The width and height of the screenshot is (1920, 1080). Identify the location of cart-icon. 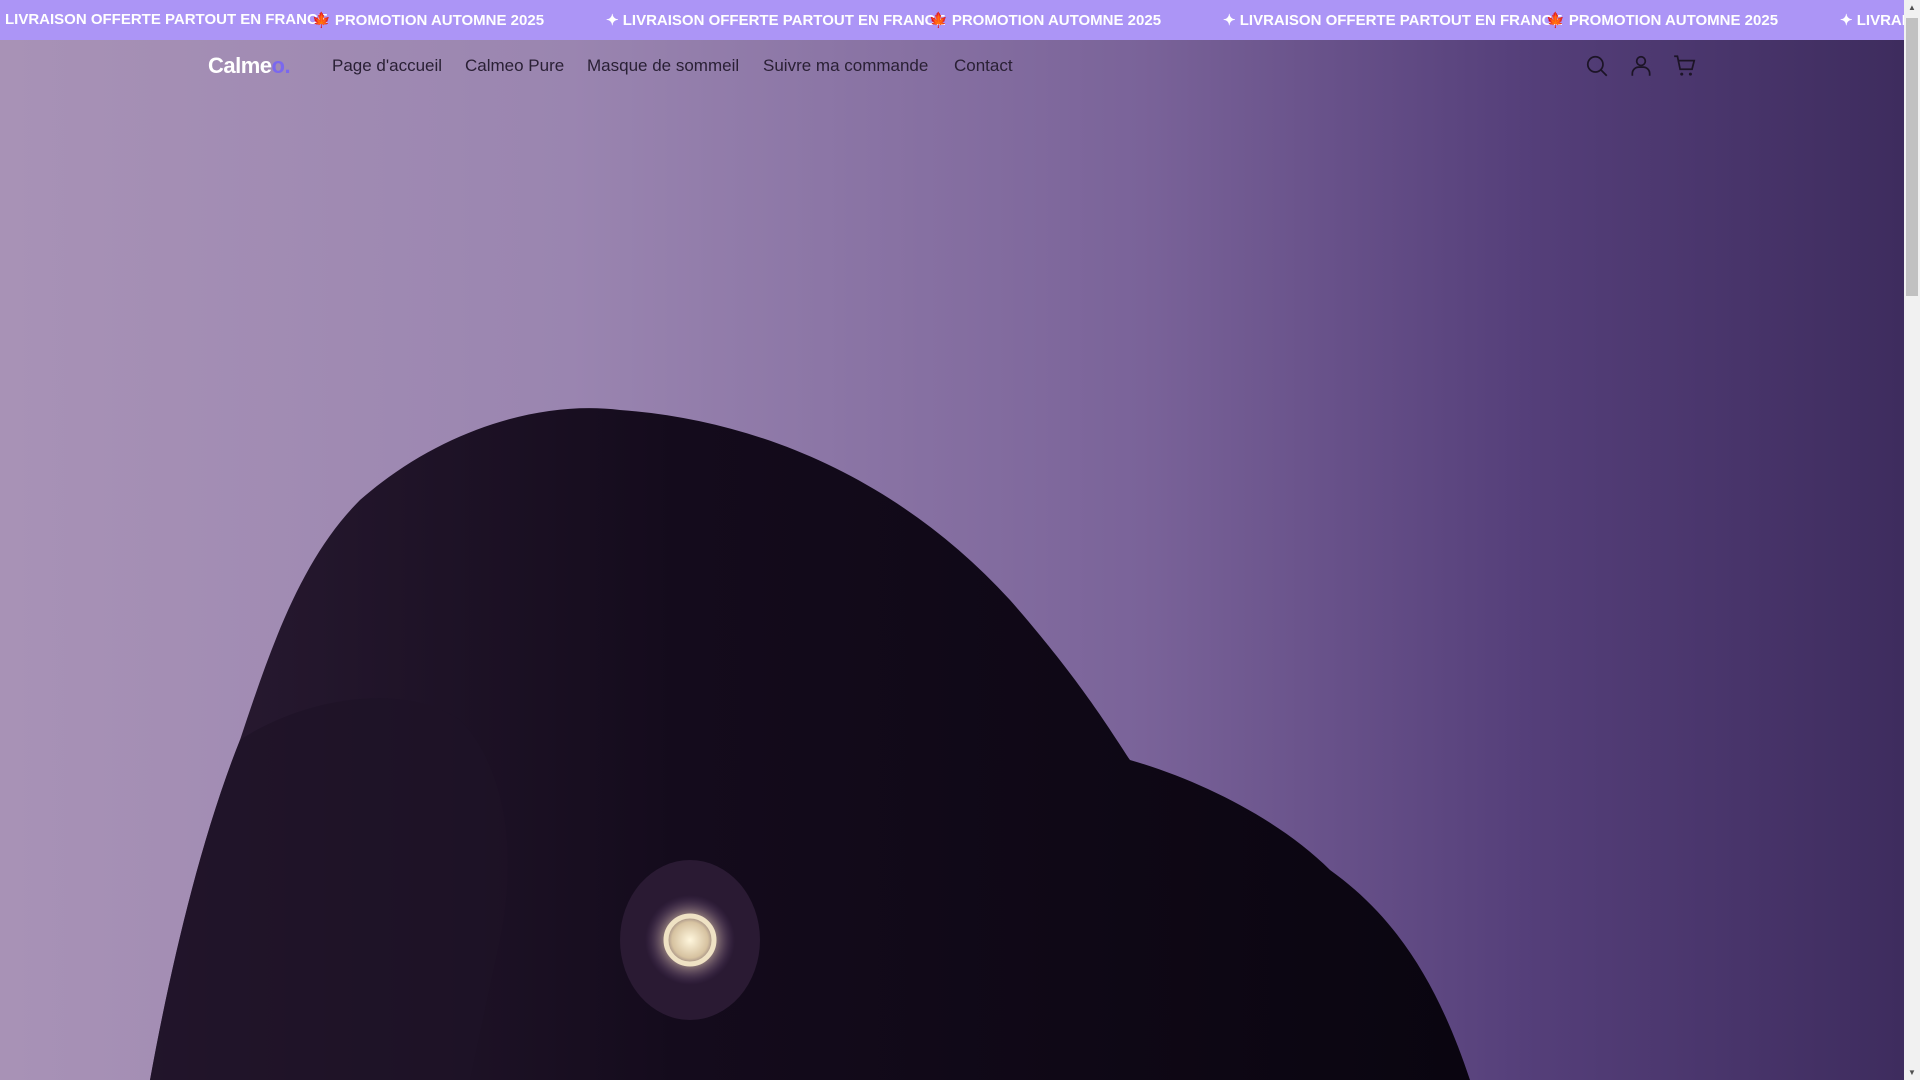
(1685, 66).